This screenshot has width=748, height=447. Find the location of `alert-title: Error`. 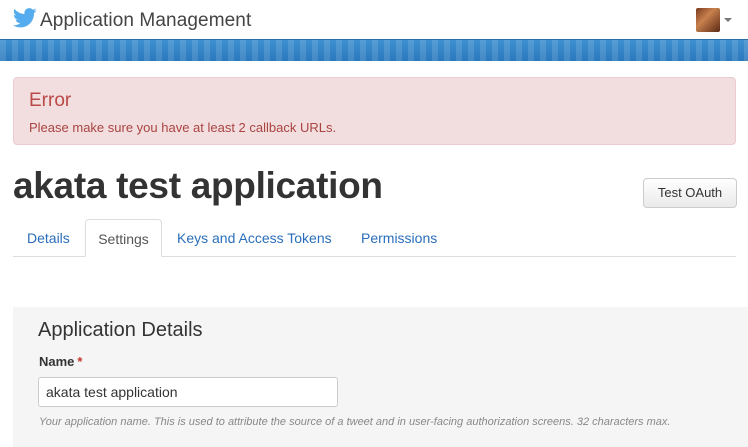

alert-title: Error is located at coordinates (50, 100).